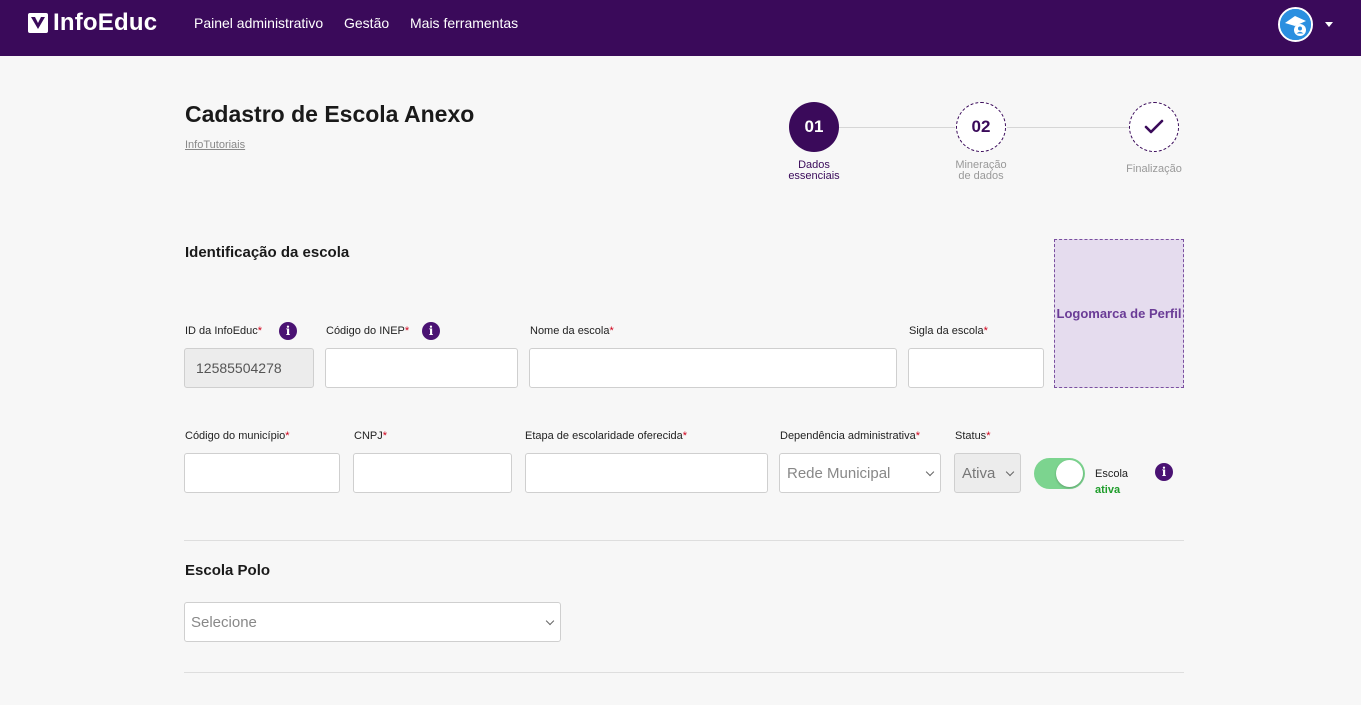 This screenshot has height=705, width=1361. I want to click on cnpj-label: CNPJ*, so click(370, 436).